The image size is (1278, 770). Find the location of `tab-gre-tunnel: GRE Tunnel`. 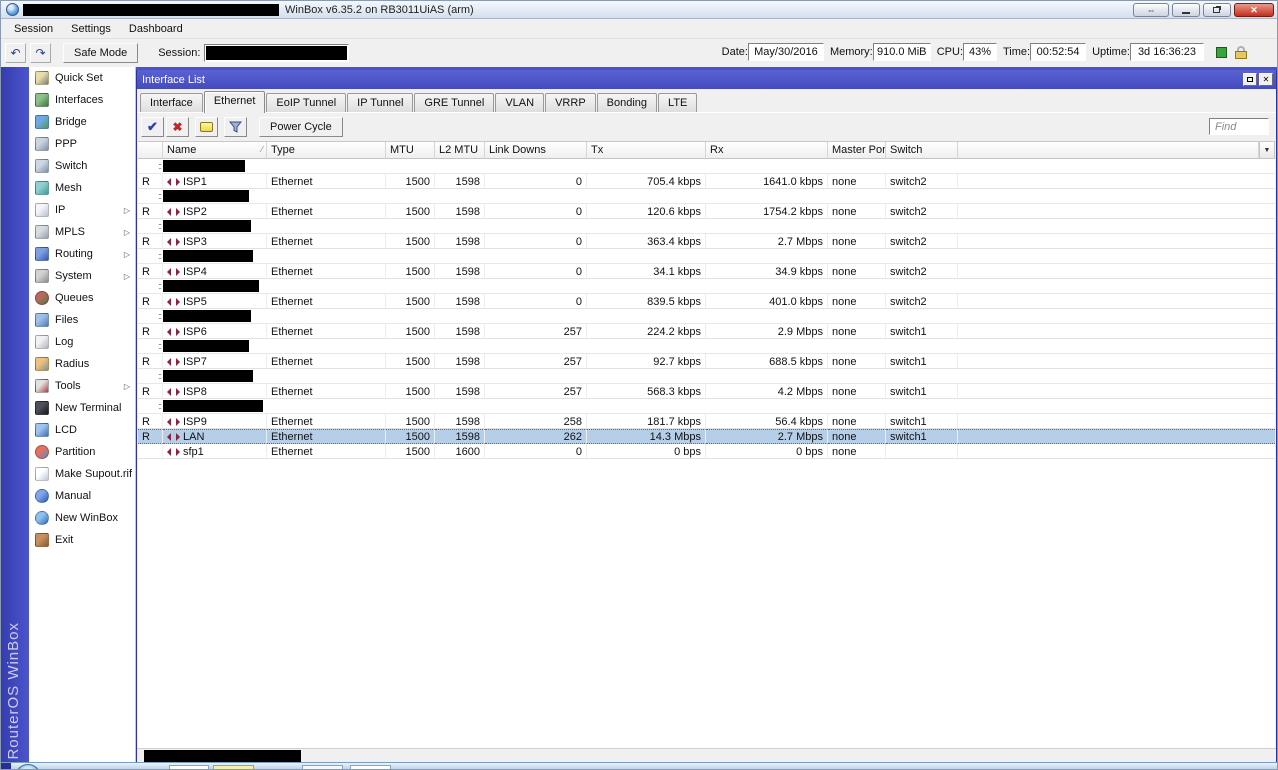

tab-gre-tunnel: GRE Tunnel is located at coordinates (454, 102).